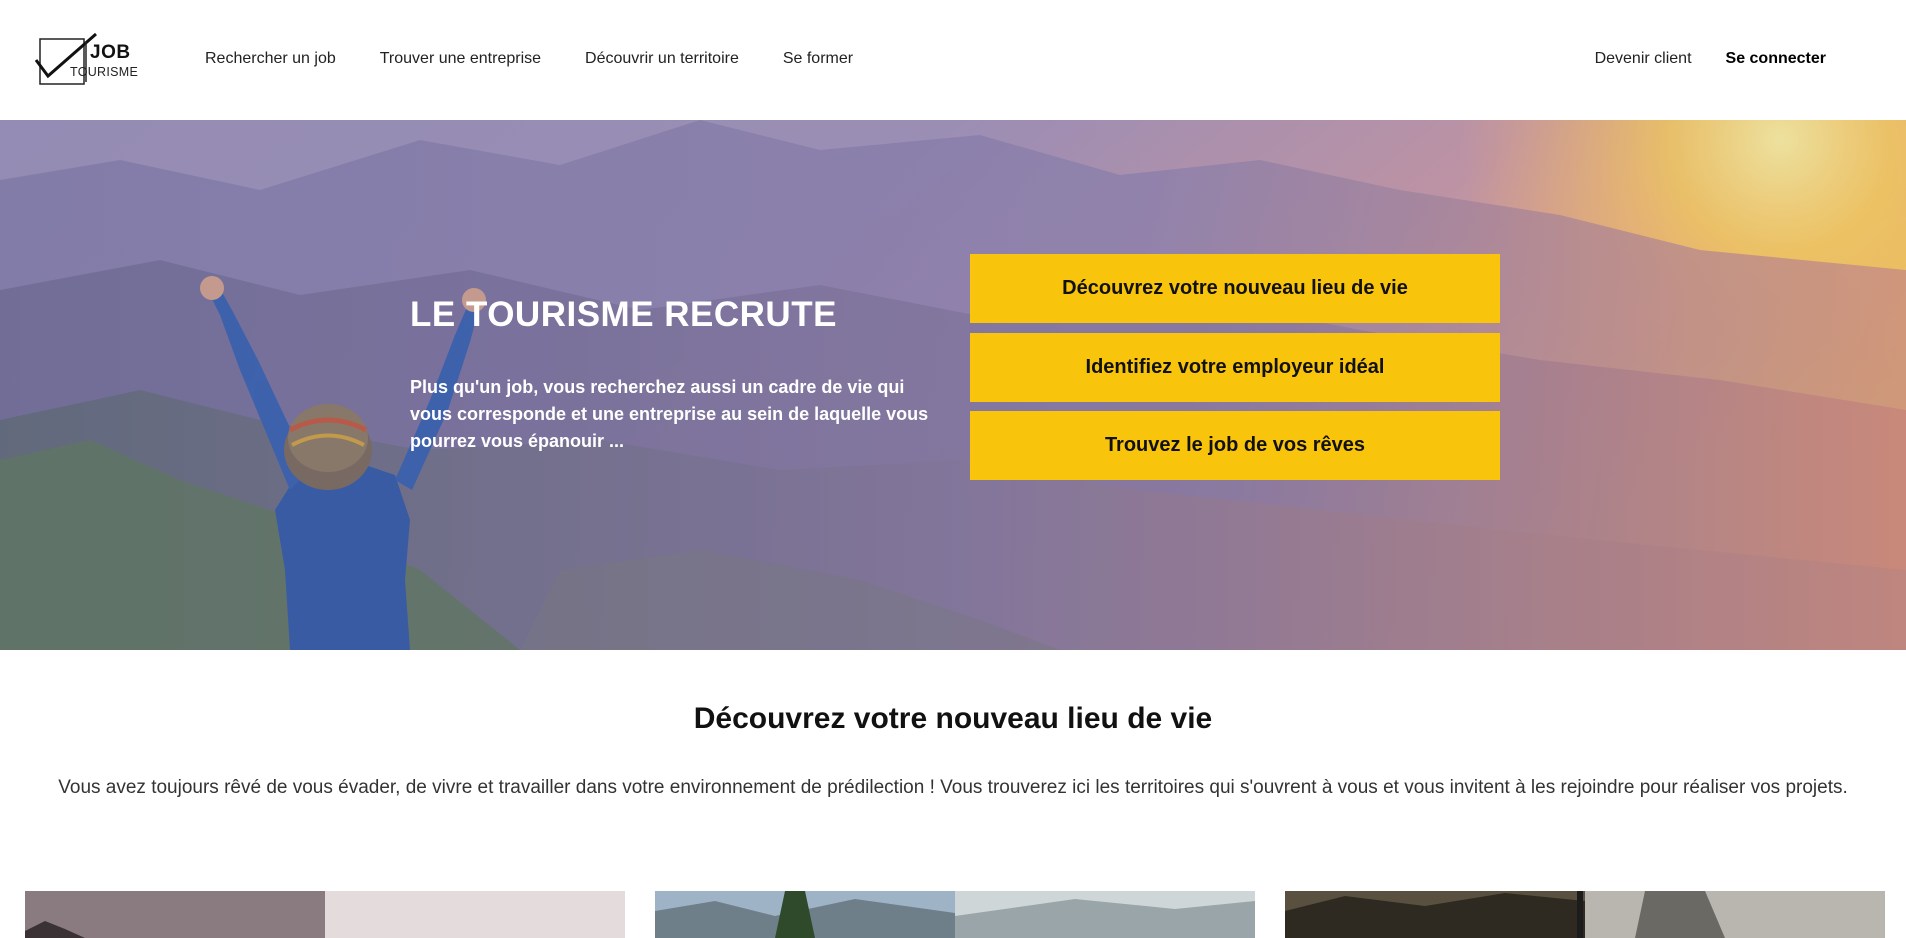  Describe the element at coordinates (270, 59) in the screenshot. I see `nav-item-rechercher-job: Rechercher un job` at that location.